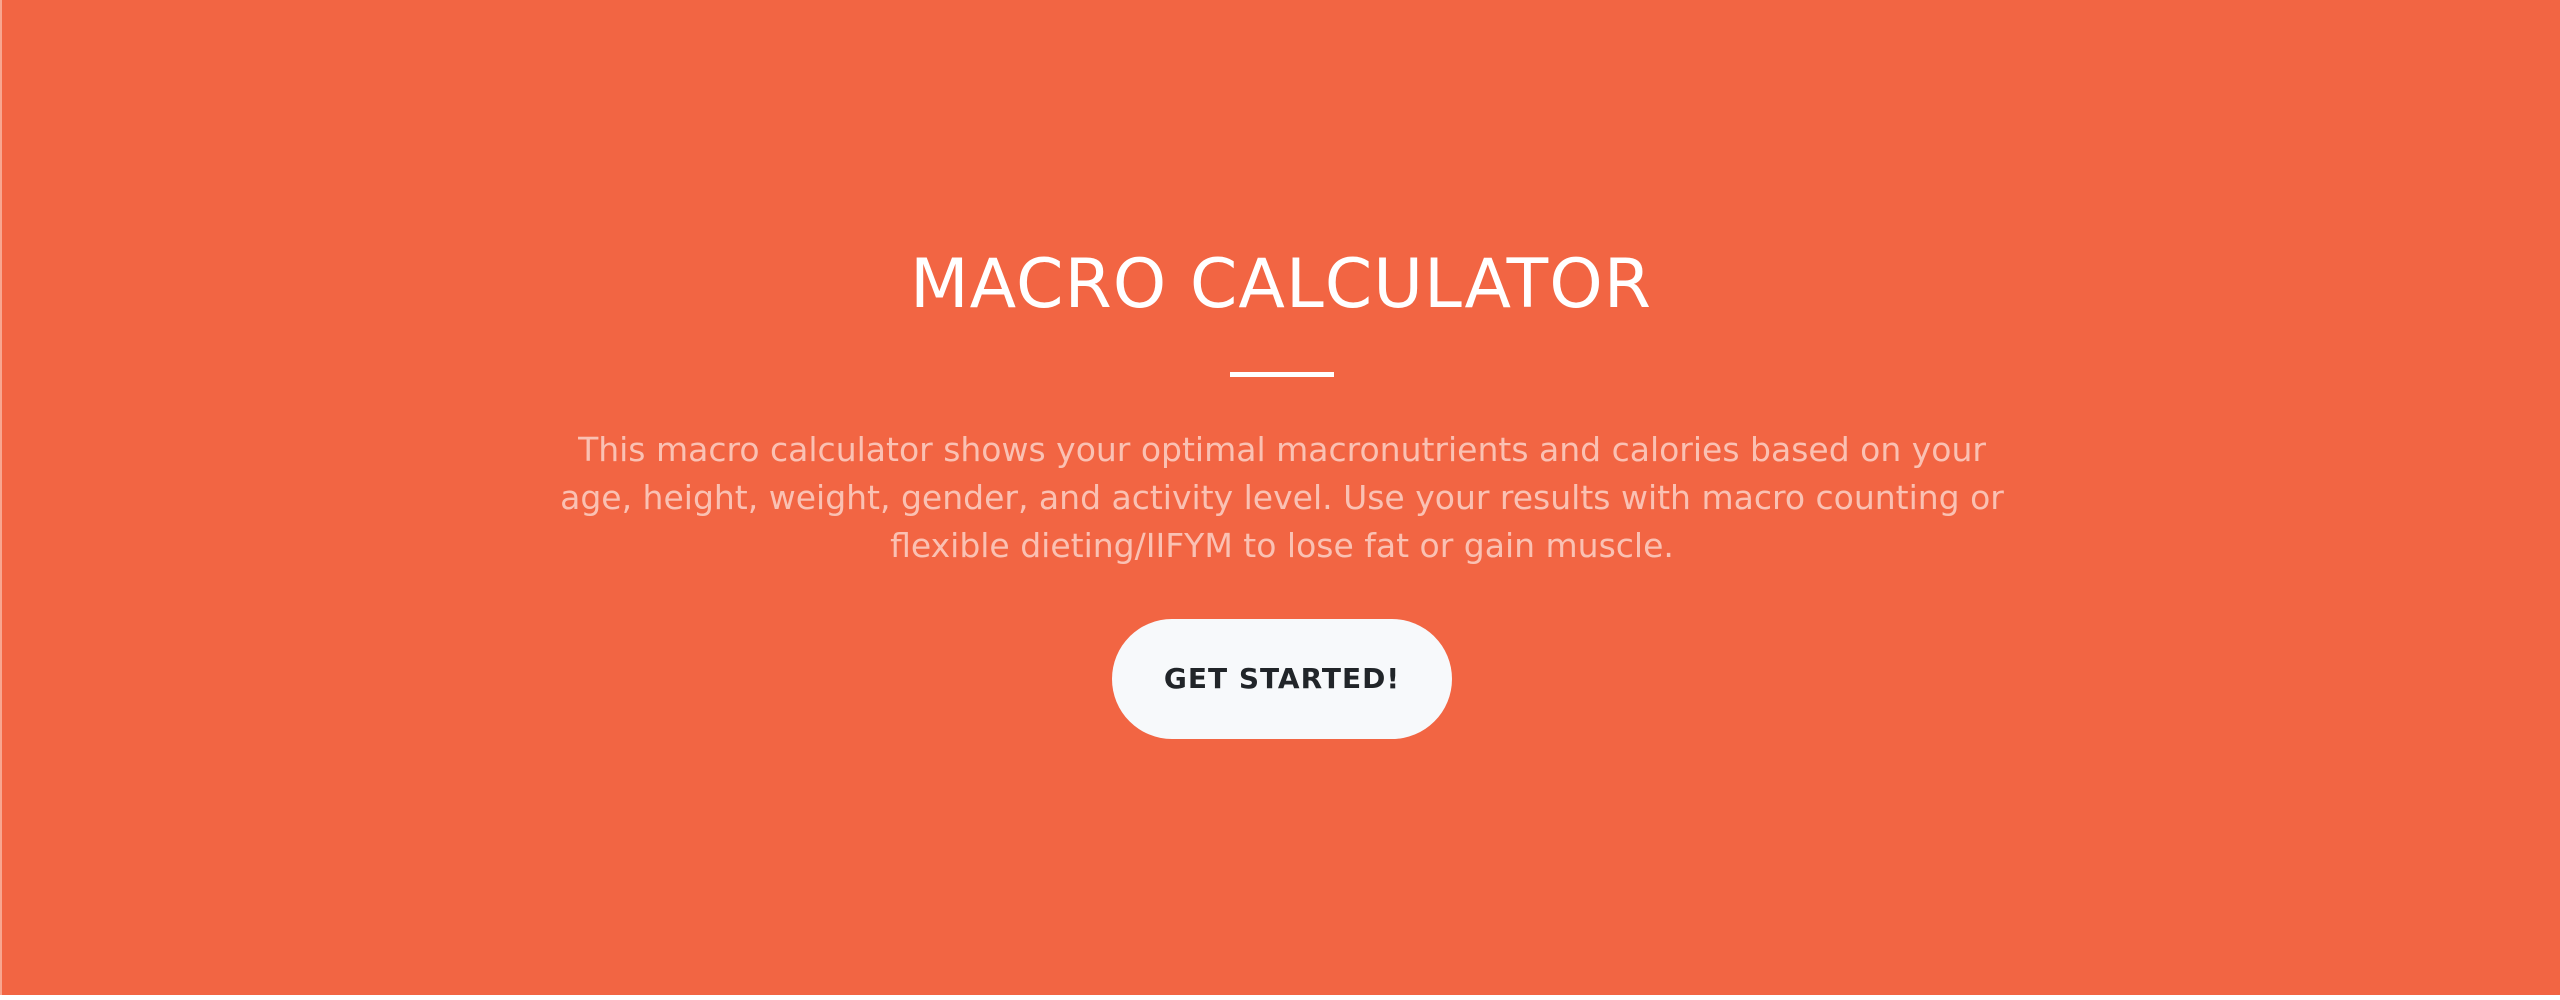  I want to click on title-divider, so click(1282, 374).